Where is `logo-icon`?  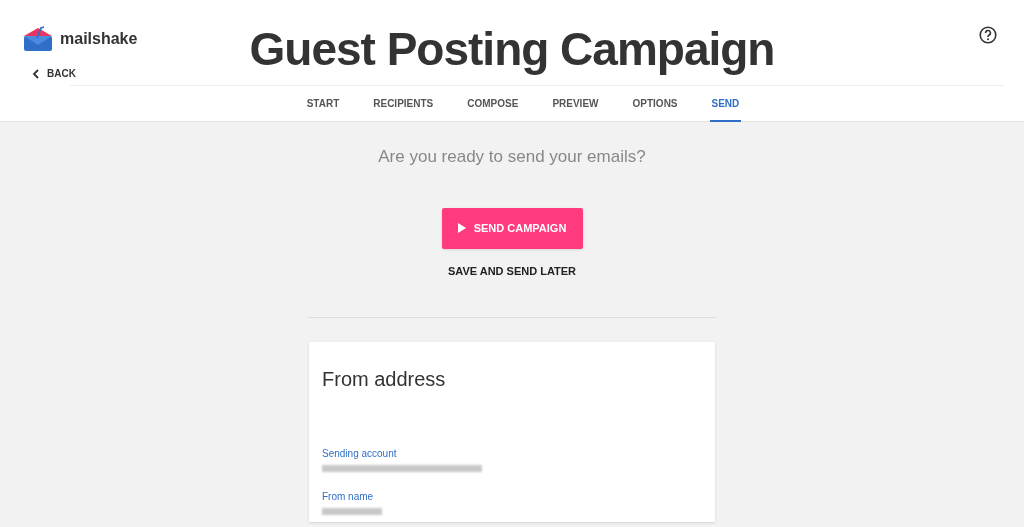
logo-icon is located at coordinates (38, 39).